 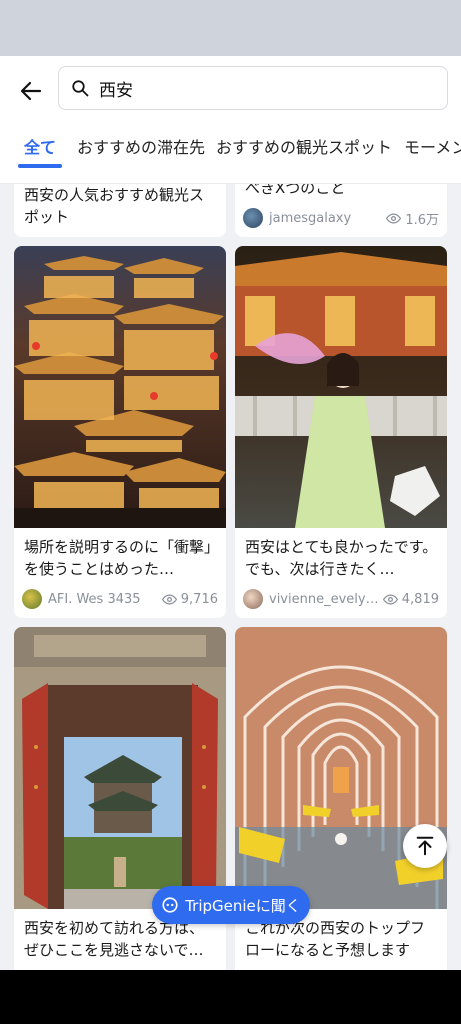 I want to click on system-nav-bar, so click(x=230, y=997).